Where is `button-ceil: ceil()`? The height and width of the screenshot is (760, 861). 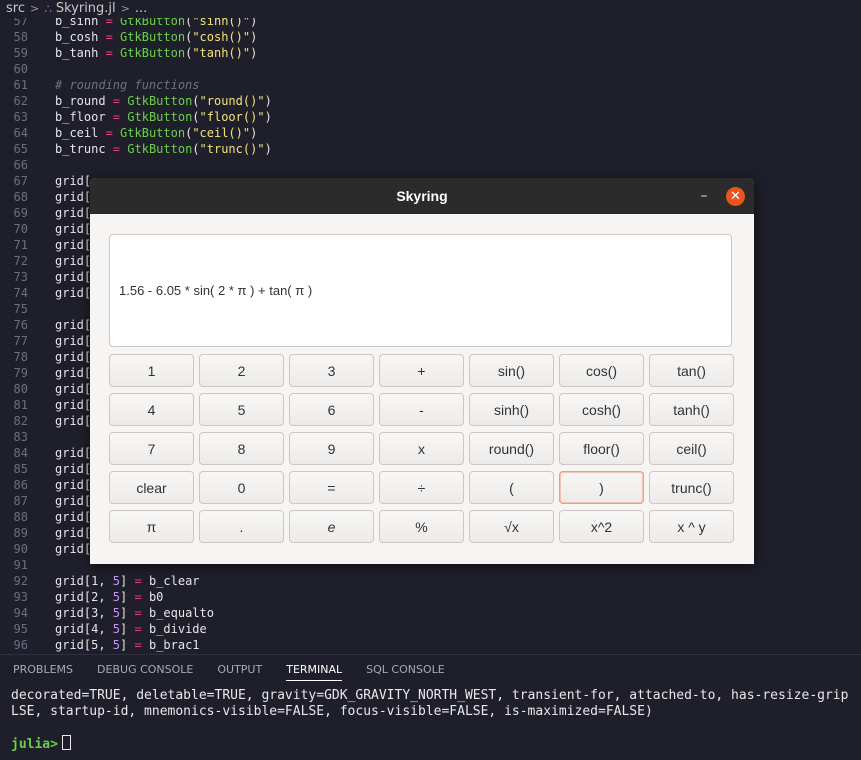
button-ceil: ceil() is located at coordinates (691, 448).